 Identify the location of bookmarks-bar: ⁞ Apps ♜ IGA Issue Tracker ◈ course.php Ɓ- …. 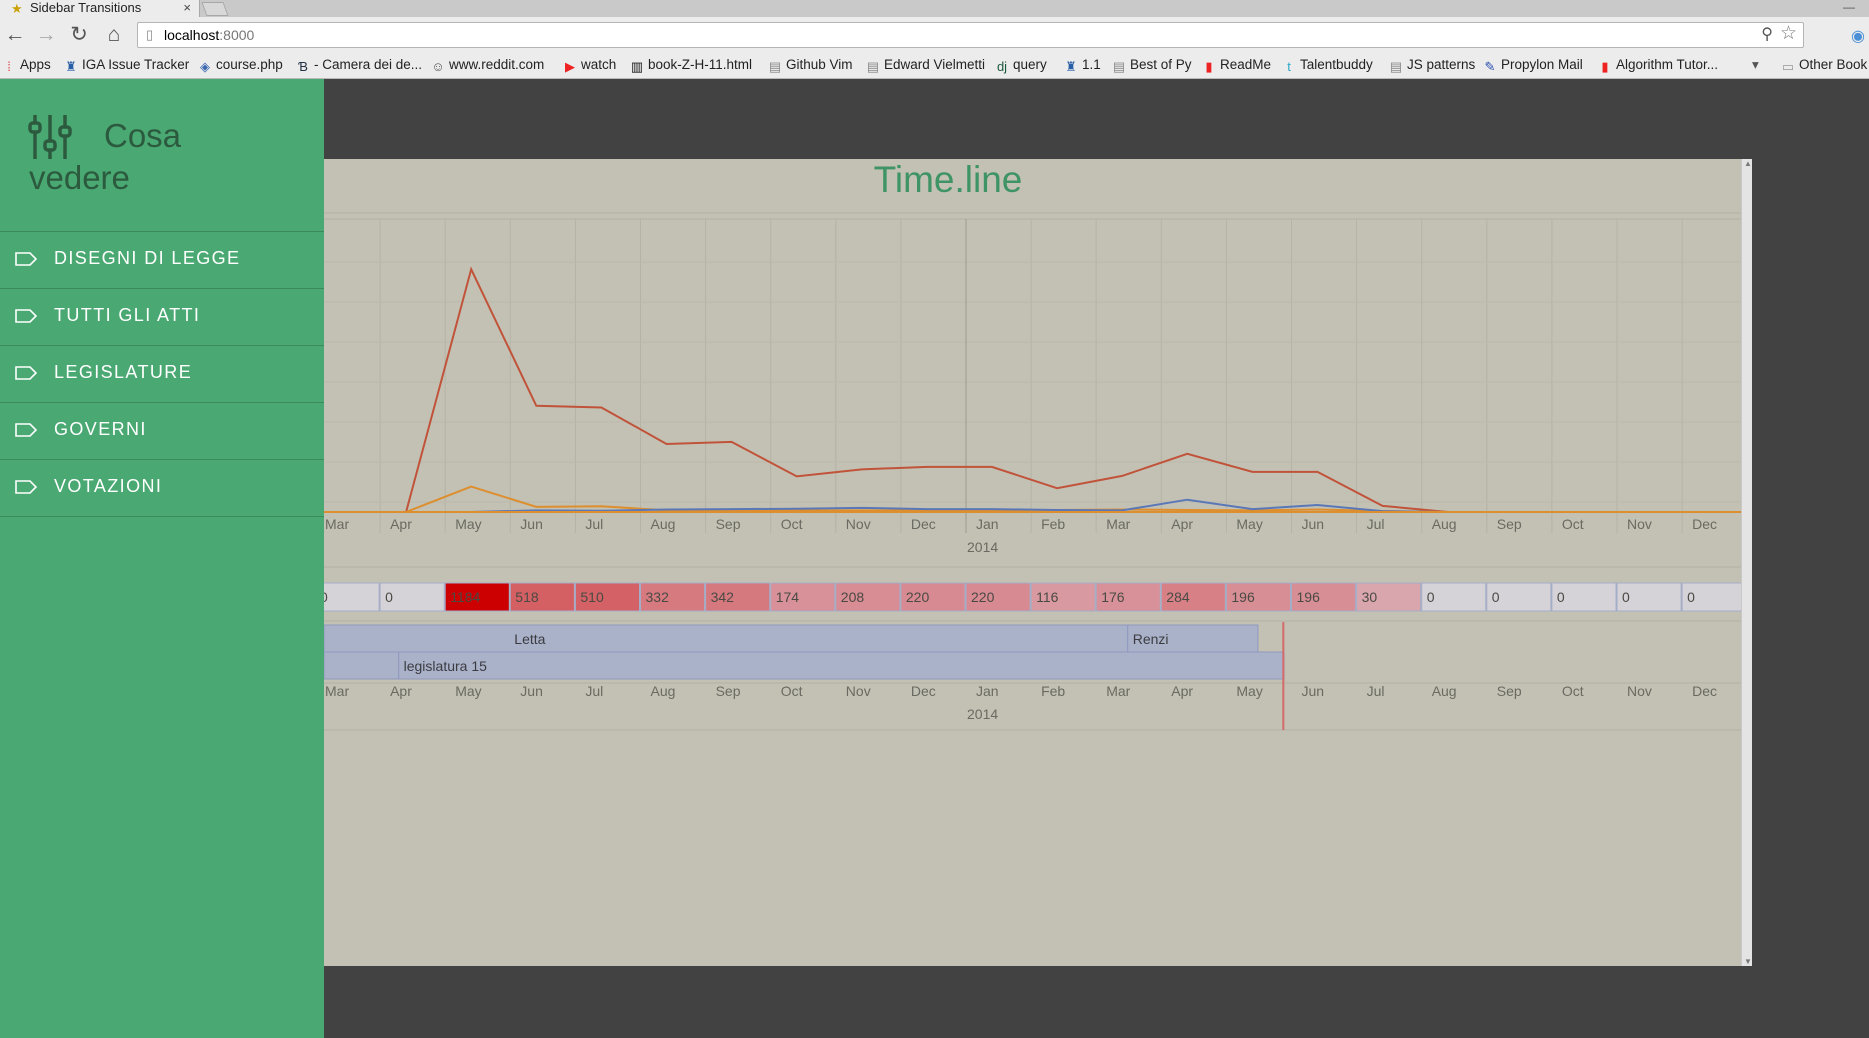
(934, 65).